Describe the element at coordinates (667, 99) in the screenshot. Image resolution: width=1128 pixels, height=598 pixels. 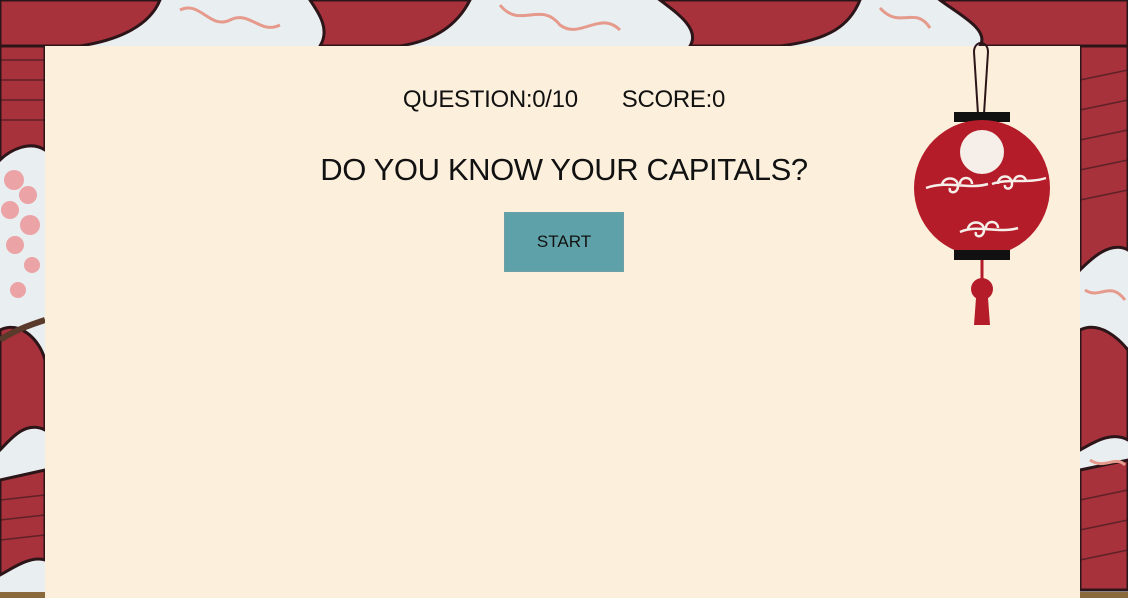
I see `score-label: SCORE:` at that location.